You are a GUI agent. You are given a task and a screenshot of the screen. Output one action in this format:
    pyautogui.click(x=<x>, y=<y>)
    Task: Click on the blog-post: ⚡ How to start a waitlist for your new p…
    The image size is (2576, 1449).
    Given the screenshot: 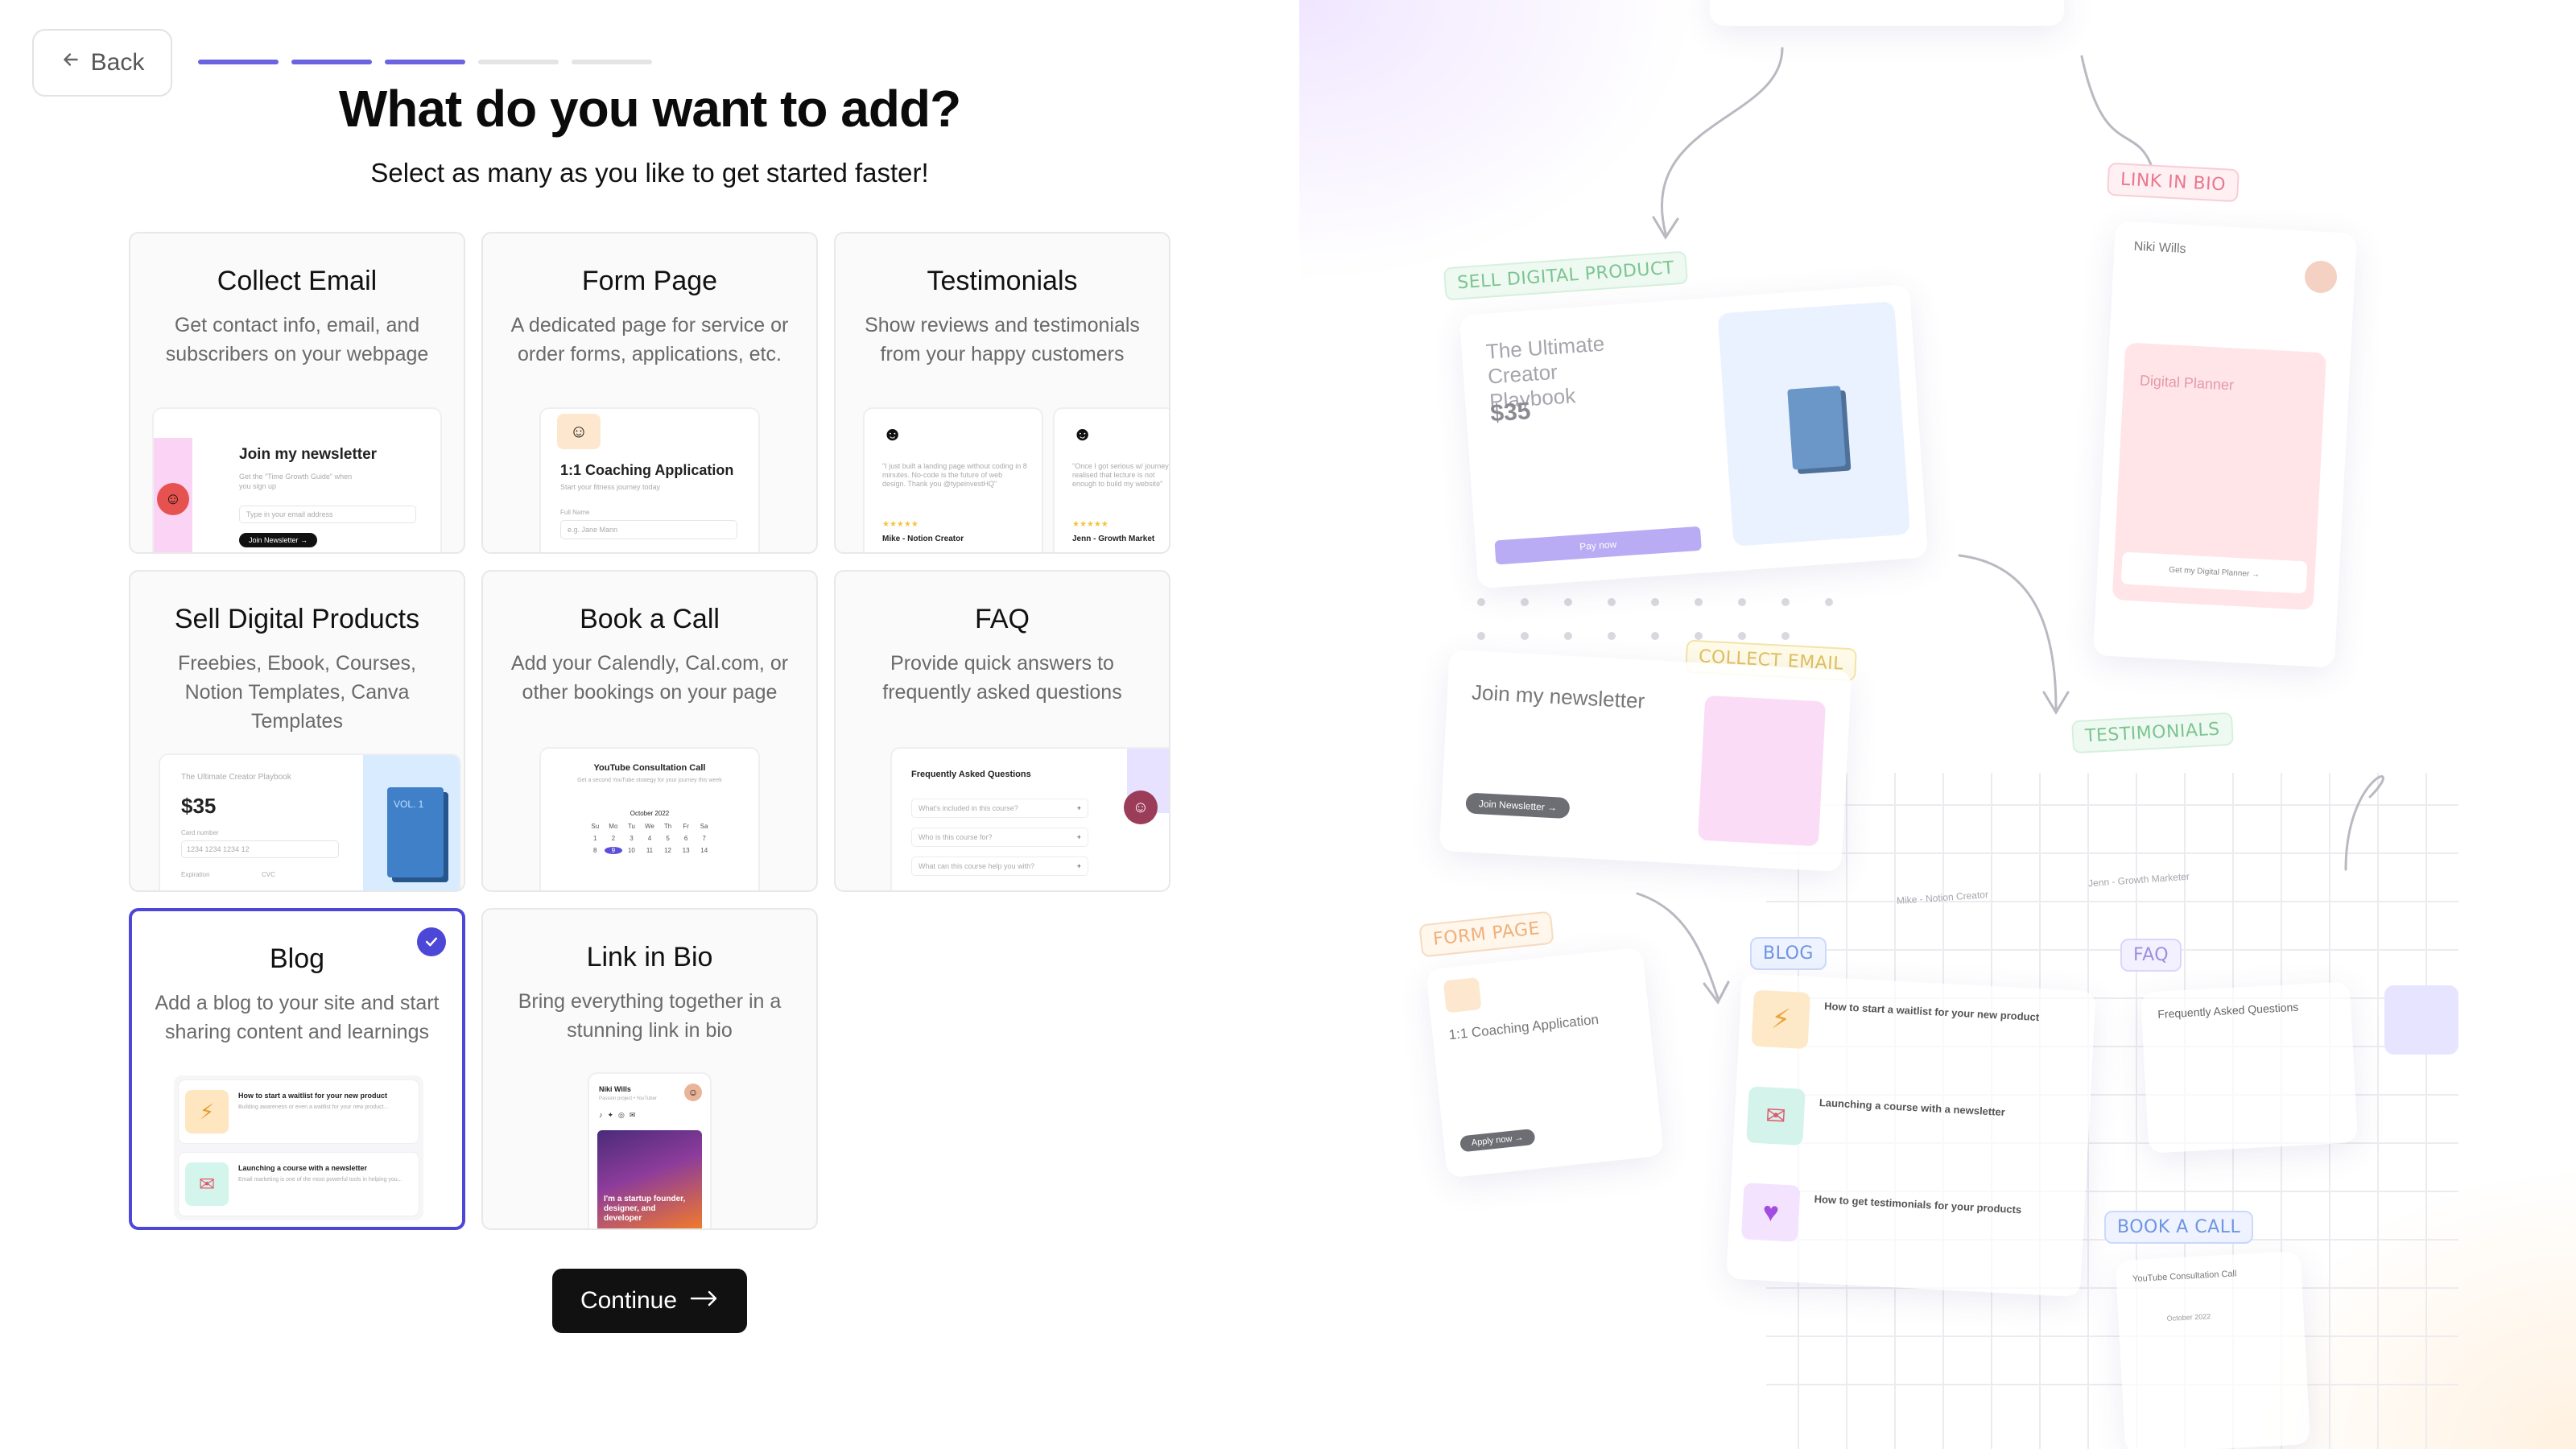 What is the action you would take?
    pyautogui.click(x=299, y=1111)
    